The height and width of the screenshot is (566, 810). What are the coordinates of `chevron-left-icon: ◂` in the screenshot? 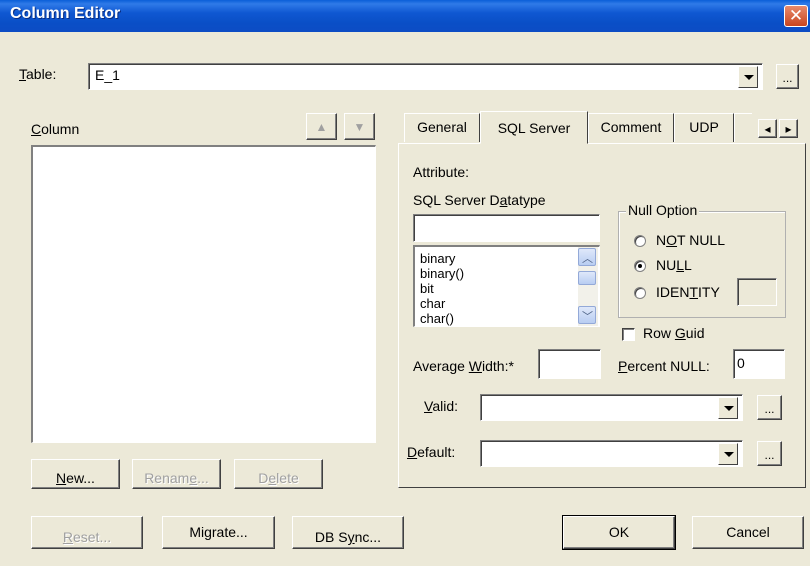 It's located at (767, 129).